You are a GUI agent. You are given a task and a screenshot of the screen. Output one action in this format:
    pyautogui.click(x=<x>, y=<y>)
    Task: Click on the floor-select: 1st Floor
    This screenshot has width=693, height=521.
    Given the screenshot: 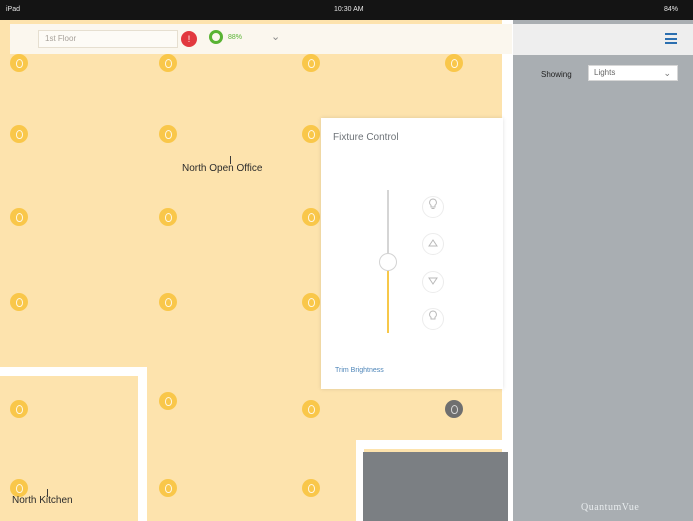 What is the action you would take?
    pyautogui.click(x=108, y=39)
    